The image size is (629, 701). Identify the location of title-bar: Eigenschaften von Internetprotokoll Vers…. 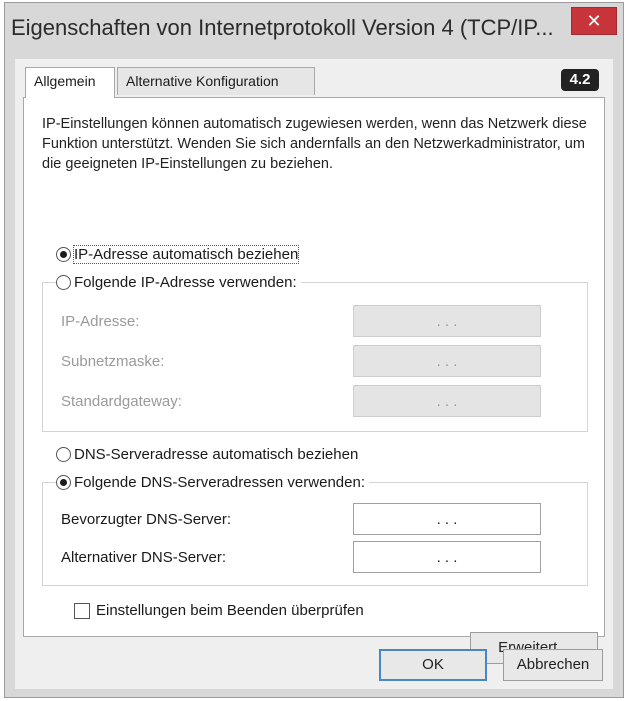
(314, 29).